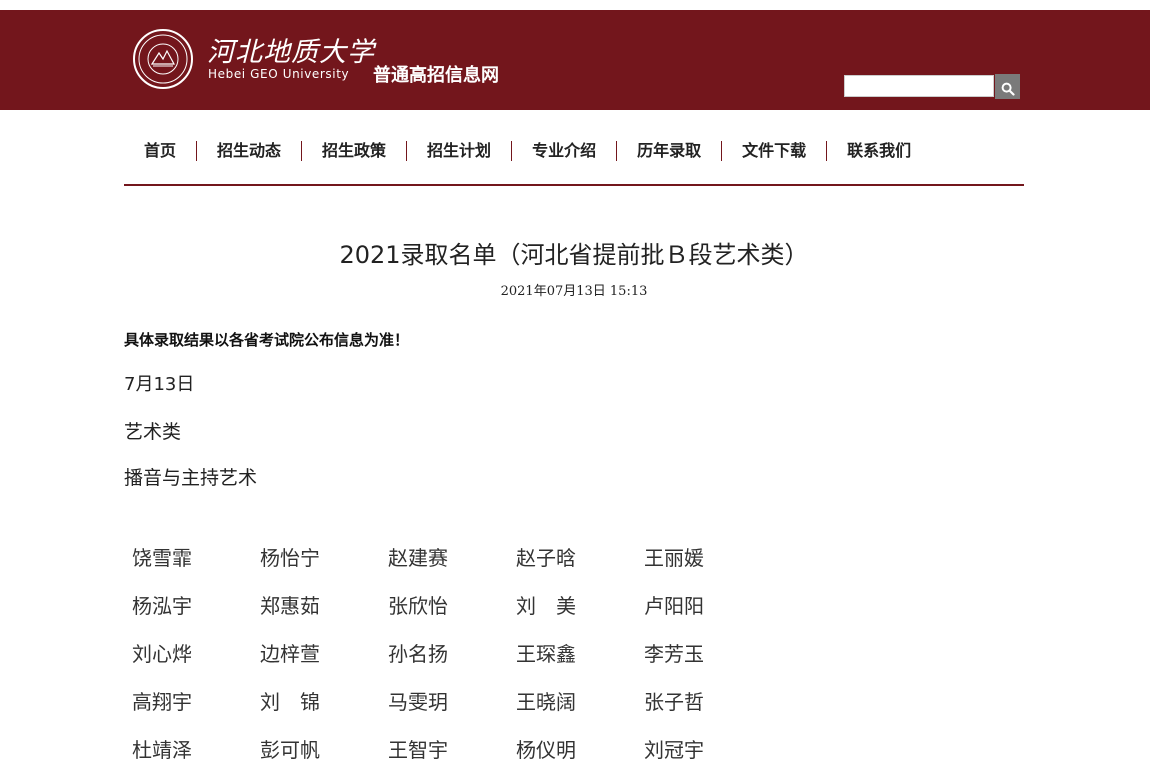 This screenshot has width=1150, height=772. Describe the element at coordinates (153, 432) in the screenshot. I see `category-heading: 艺术类` at that location.